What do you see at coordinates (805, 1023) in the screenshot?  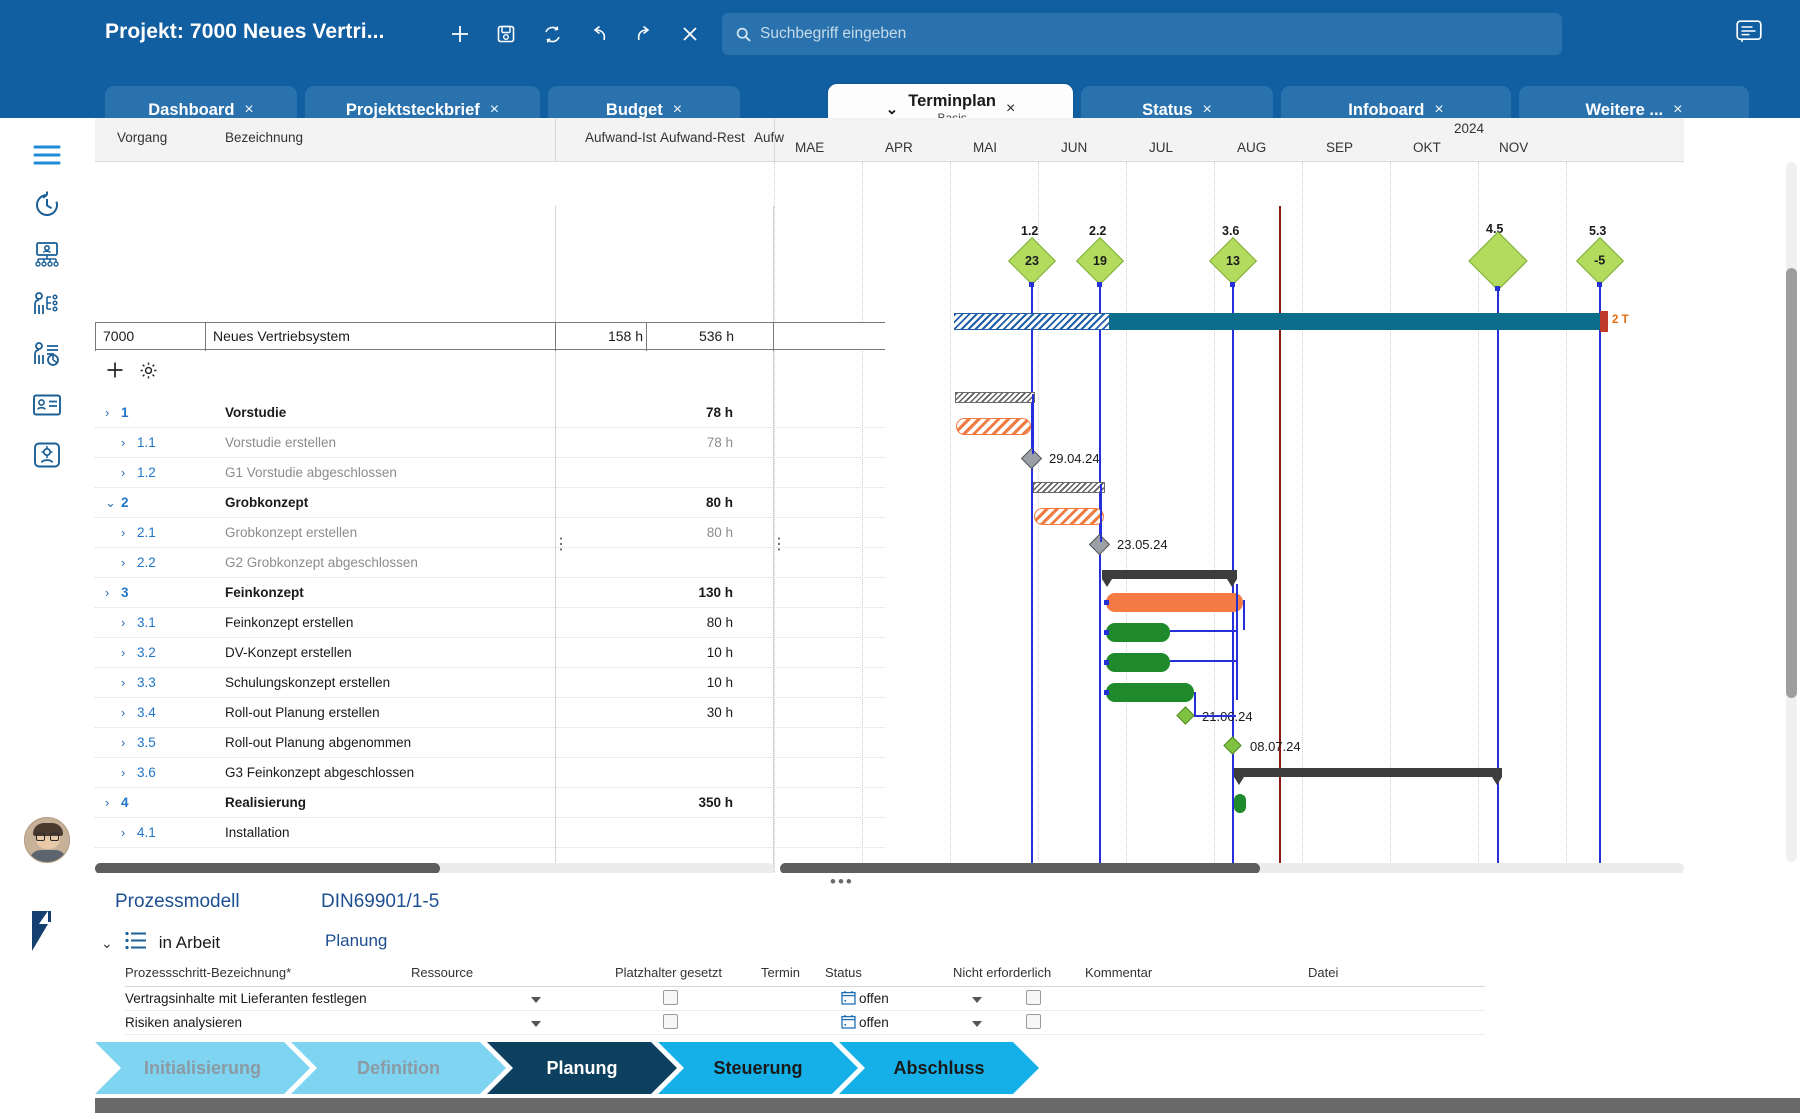 I see `process-step-row: Risiken analysieren offen` at bounding box center [805, 1023].